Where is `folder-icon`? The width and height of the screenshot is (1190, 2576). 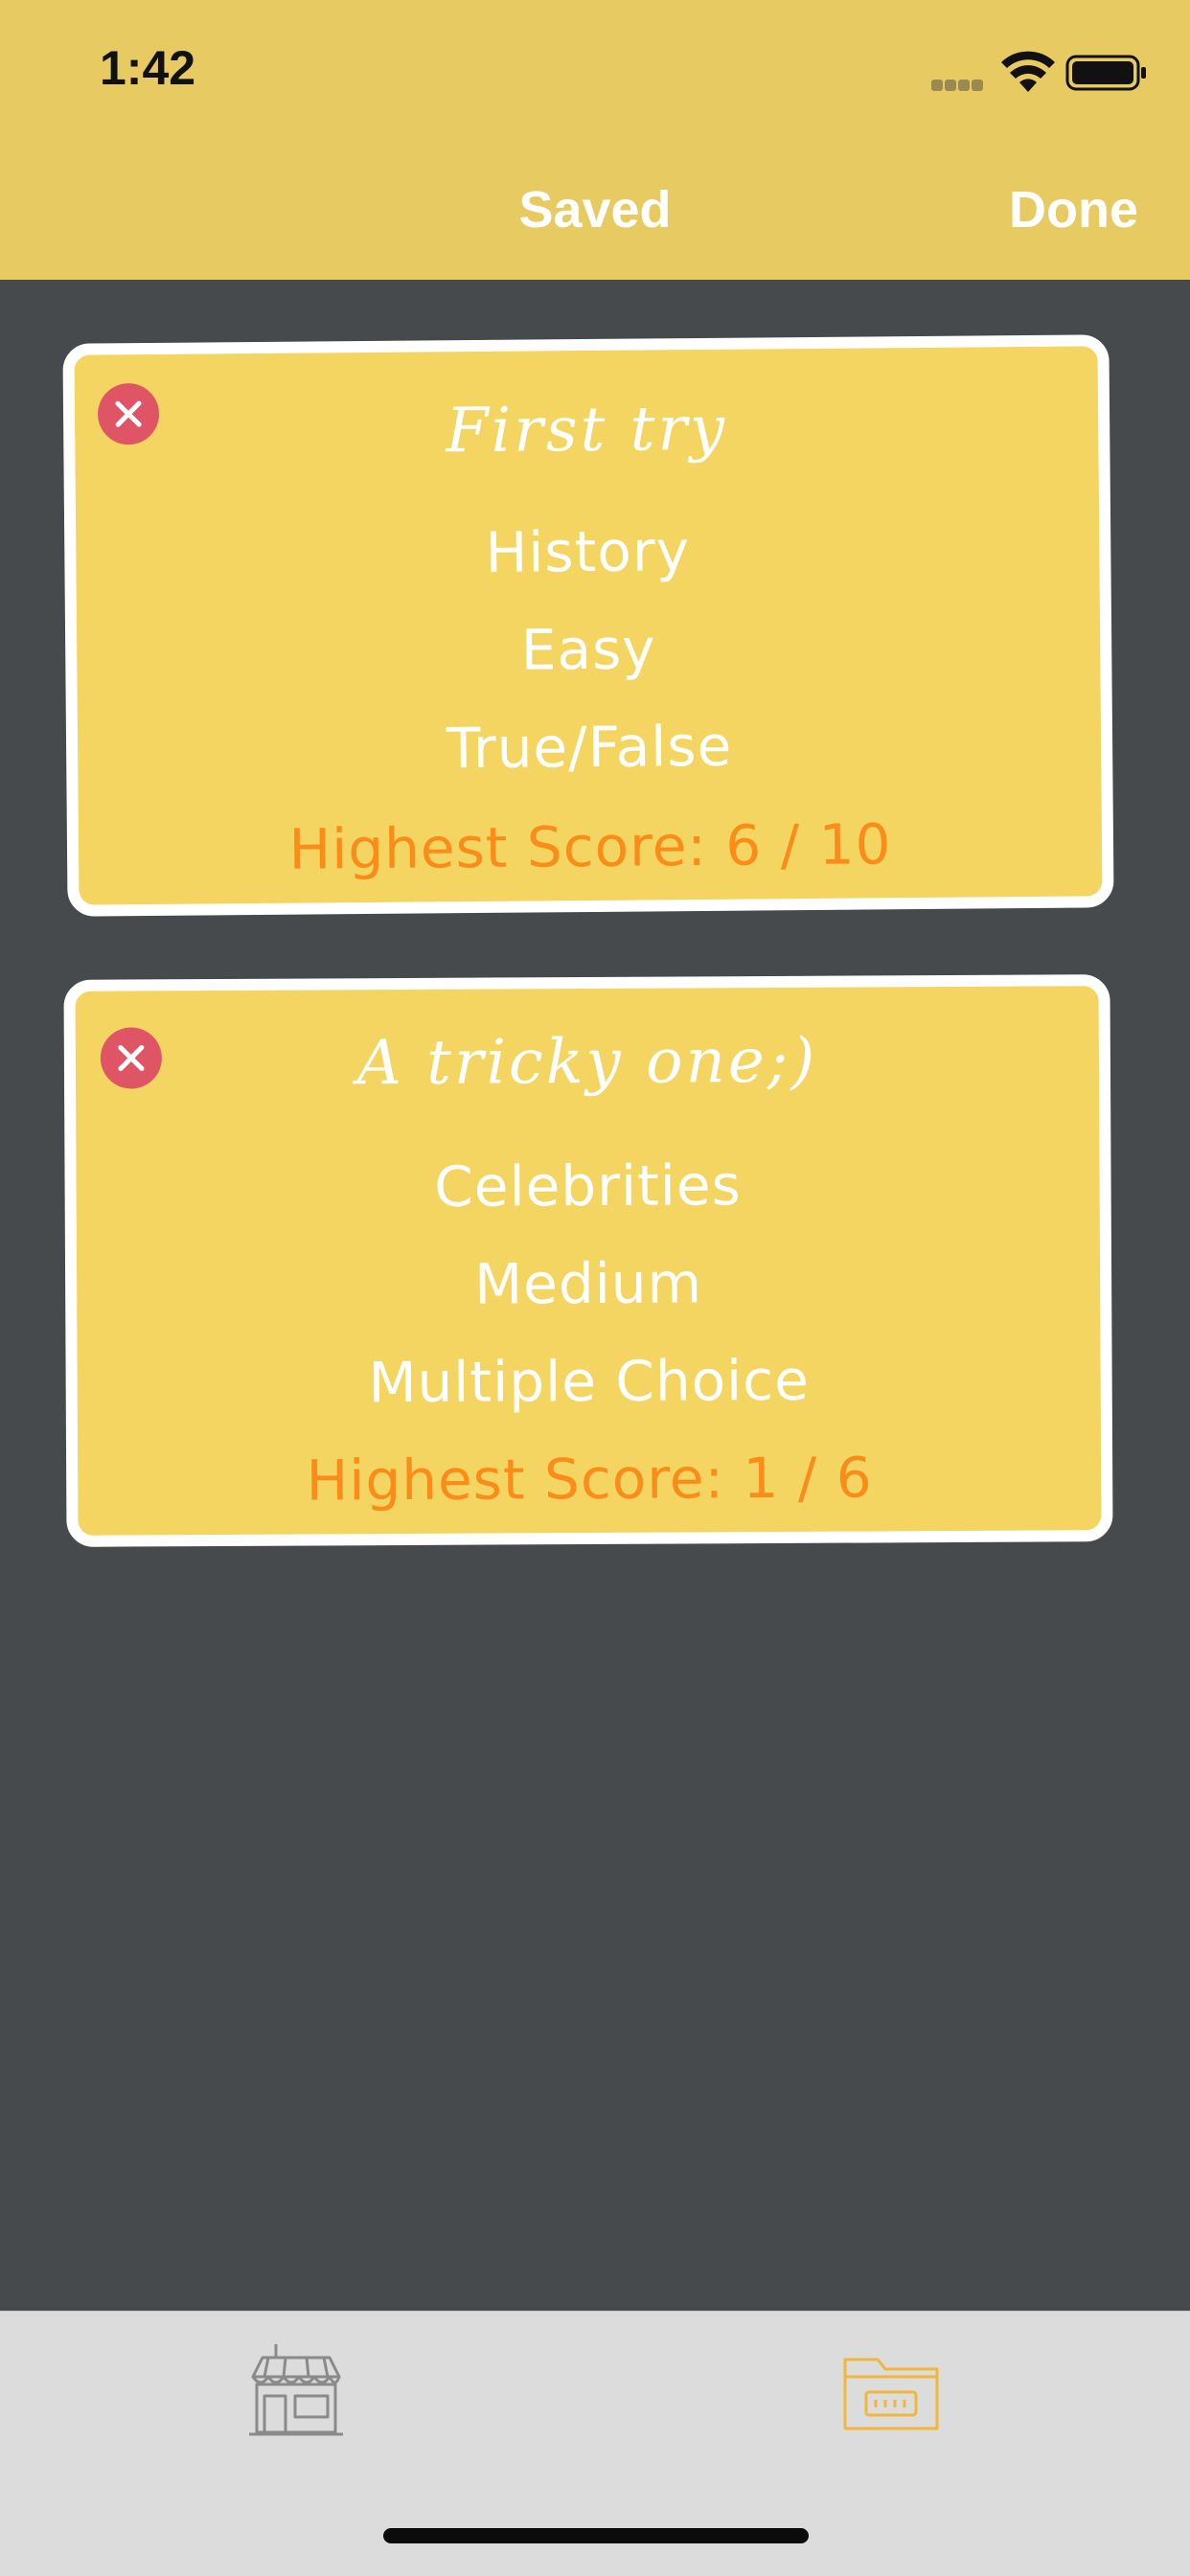 folder-icon is located at coordinates (891, 2394).